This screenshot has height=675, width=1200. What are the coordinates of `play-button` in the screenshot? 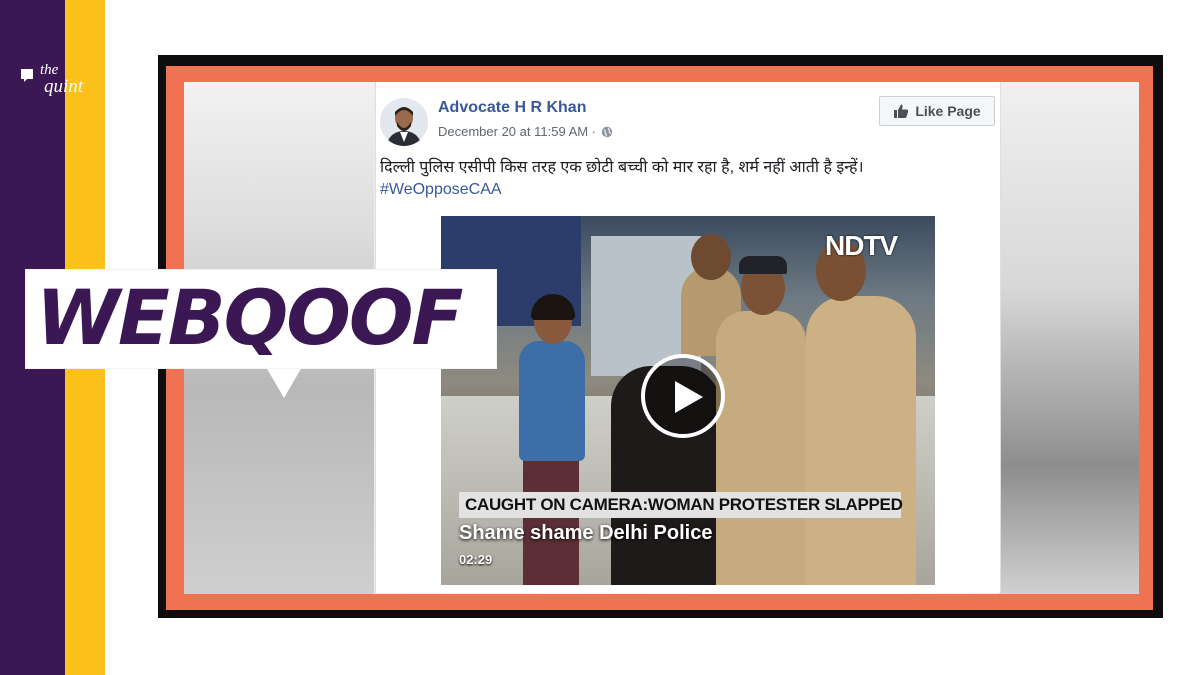 It's located at (683, 396).